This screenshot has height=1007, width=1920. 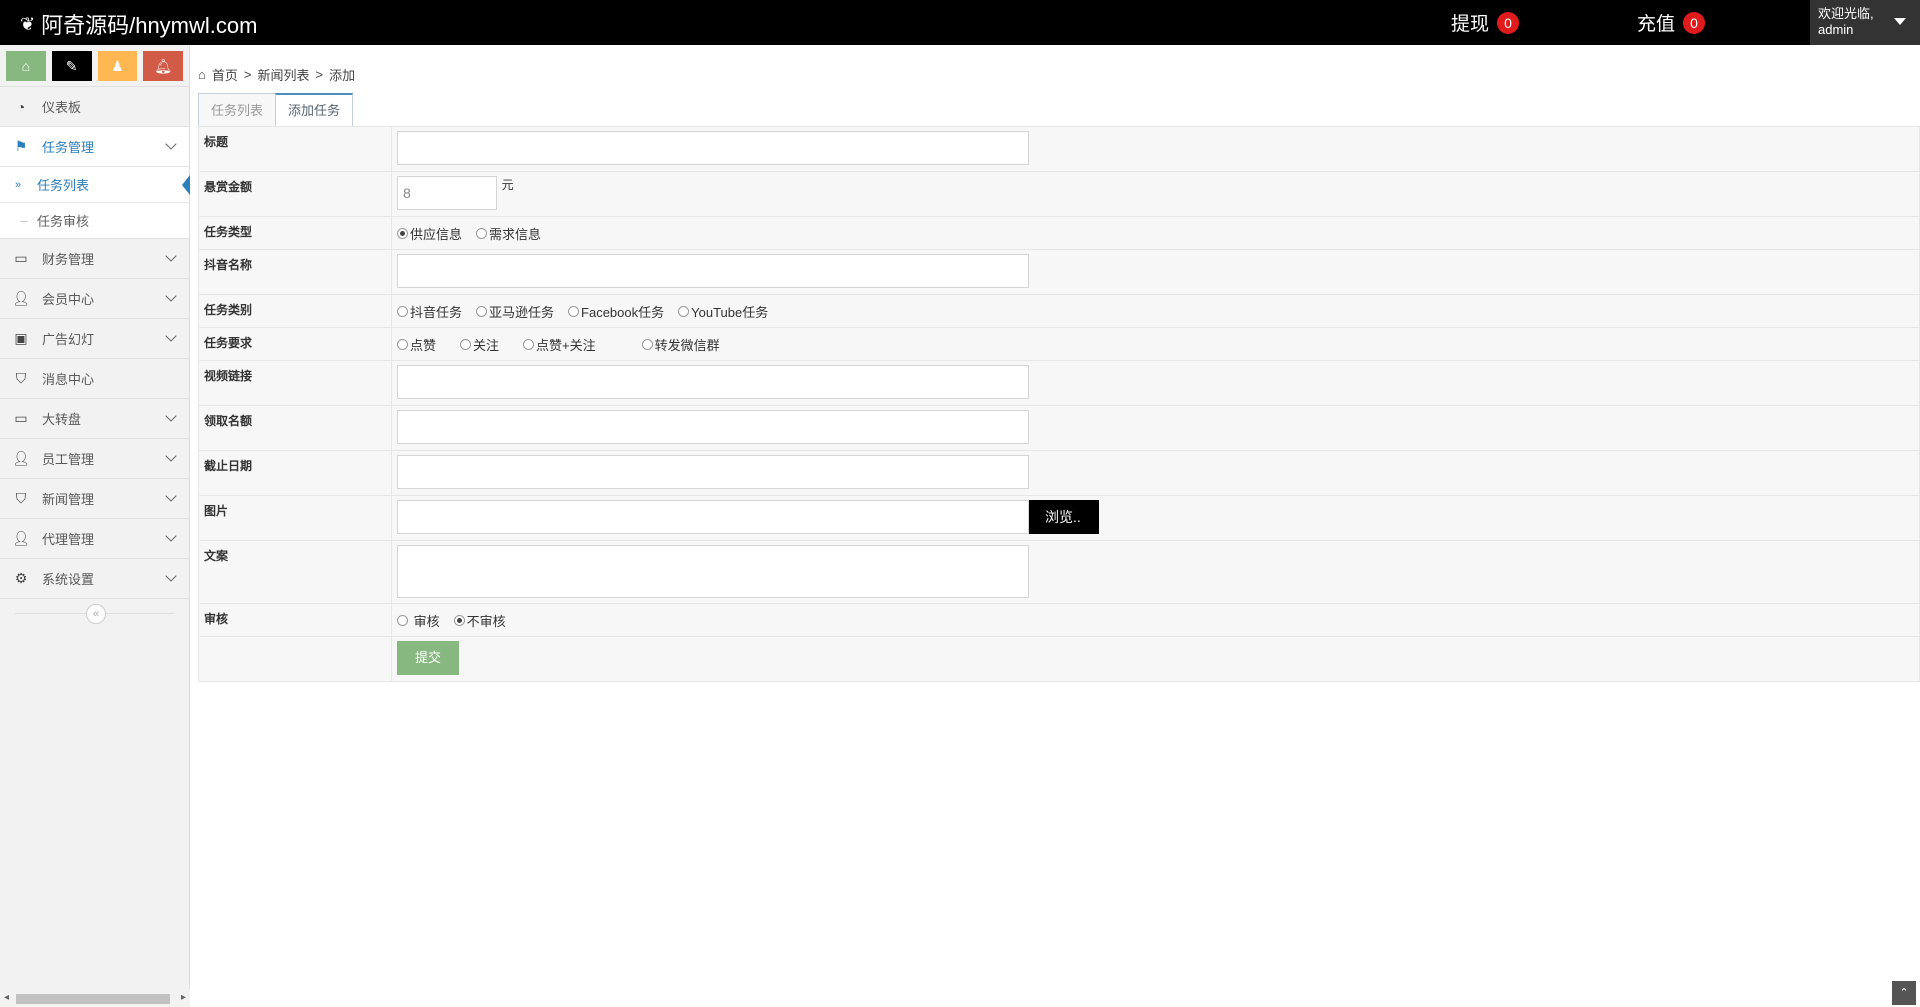 What do you see at coordinates (428, 658) in the screenshot?
I see `submit-button: 提交` at bounding box center [428, 658].